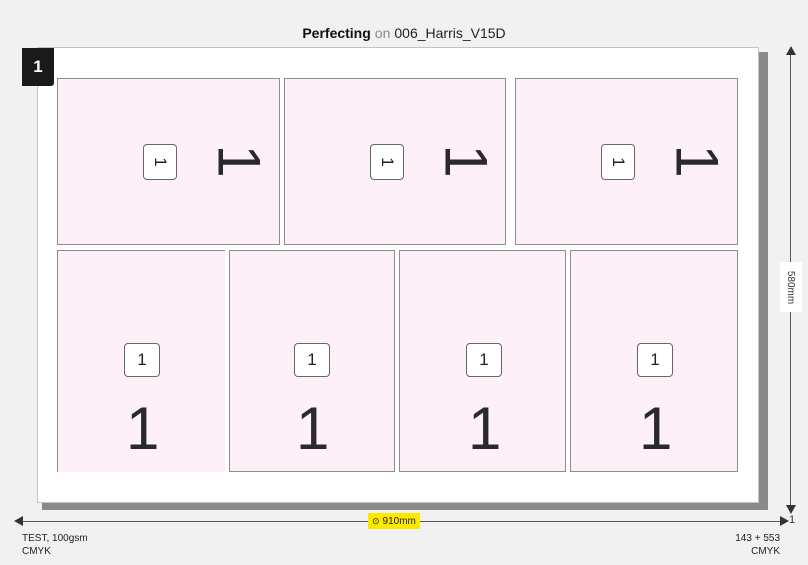 This screenshot has width=808, height=565. Describe the element at coordinates (55, 538) in the screenshot. I see `stock-name: TEST, 100gsm` at that location.